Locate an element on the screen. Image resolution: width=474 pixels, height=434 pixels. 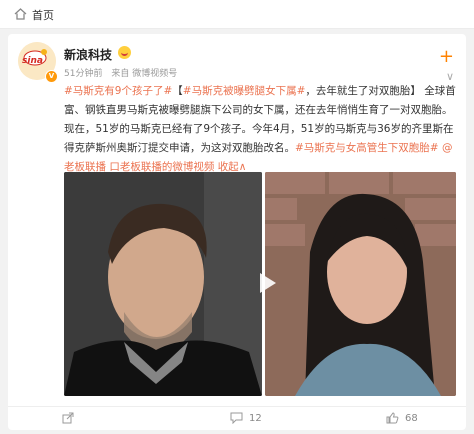
comment-count: 12 is located at coordinates (255, 418).